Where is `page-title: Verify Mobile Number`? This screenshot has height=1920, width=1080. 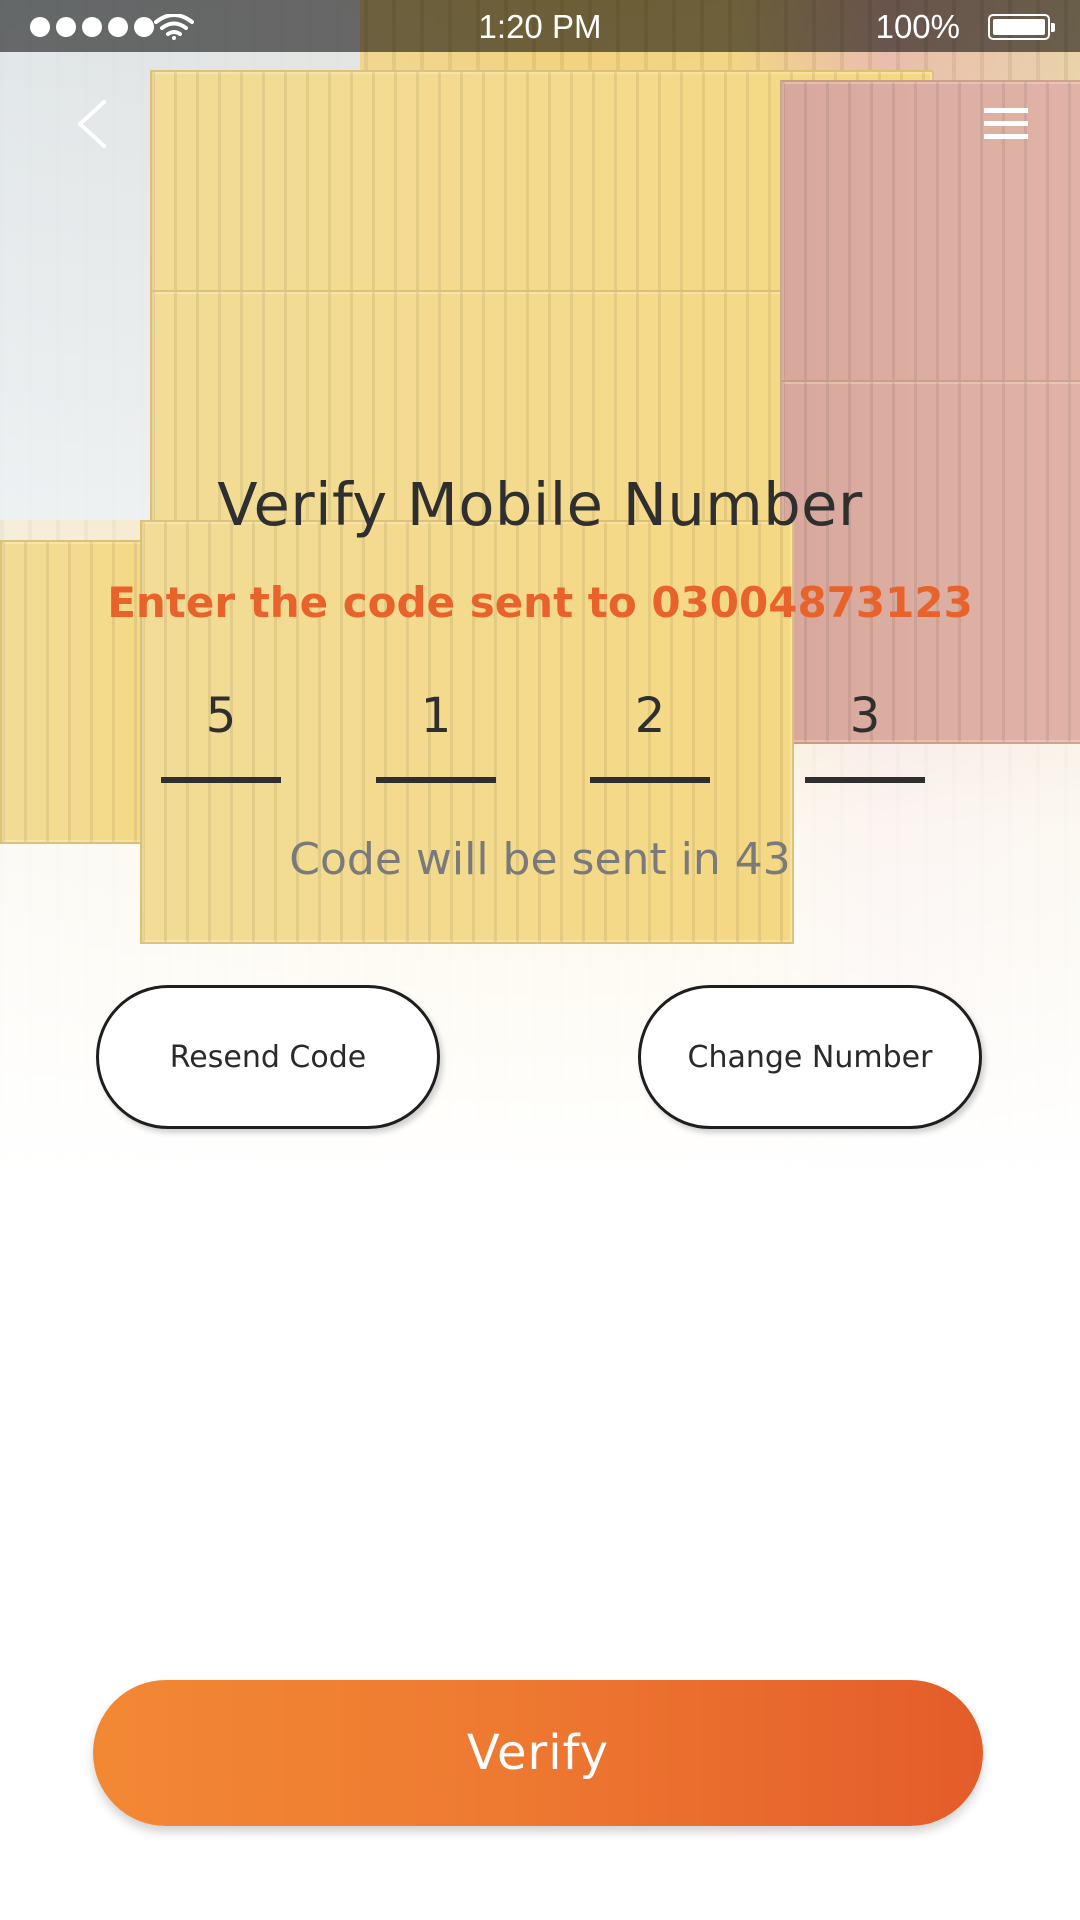
page-title: Verify Mobile Number is located at coordinates (540, 504).